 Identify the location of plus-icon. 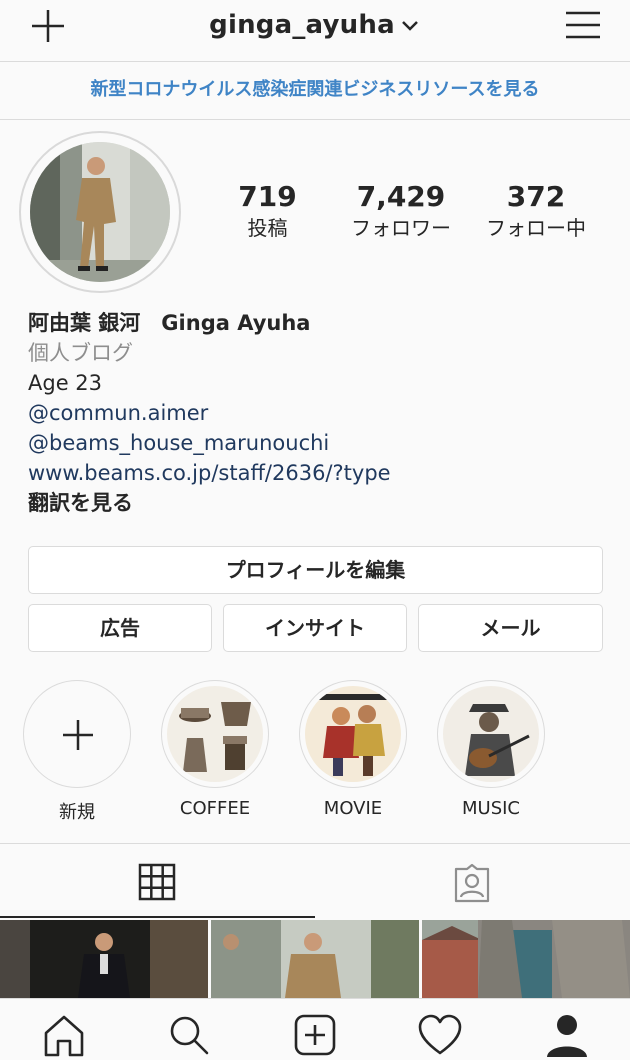
(78, 735).